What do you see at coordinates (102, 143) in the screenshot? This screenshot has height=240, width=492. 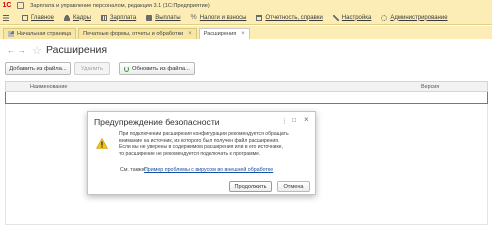 I see `warning-icon` at bounding box center [102, 143].